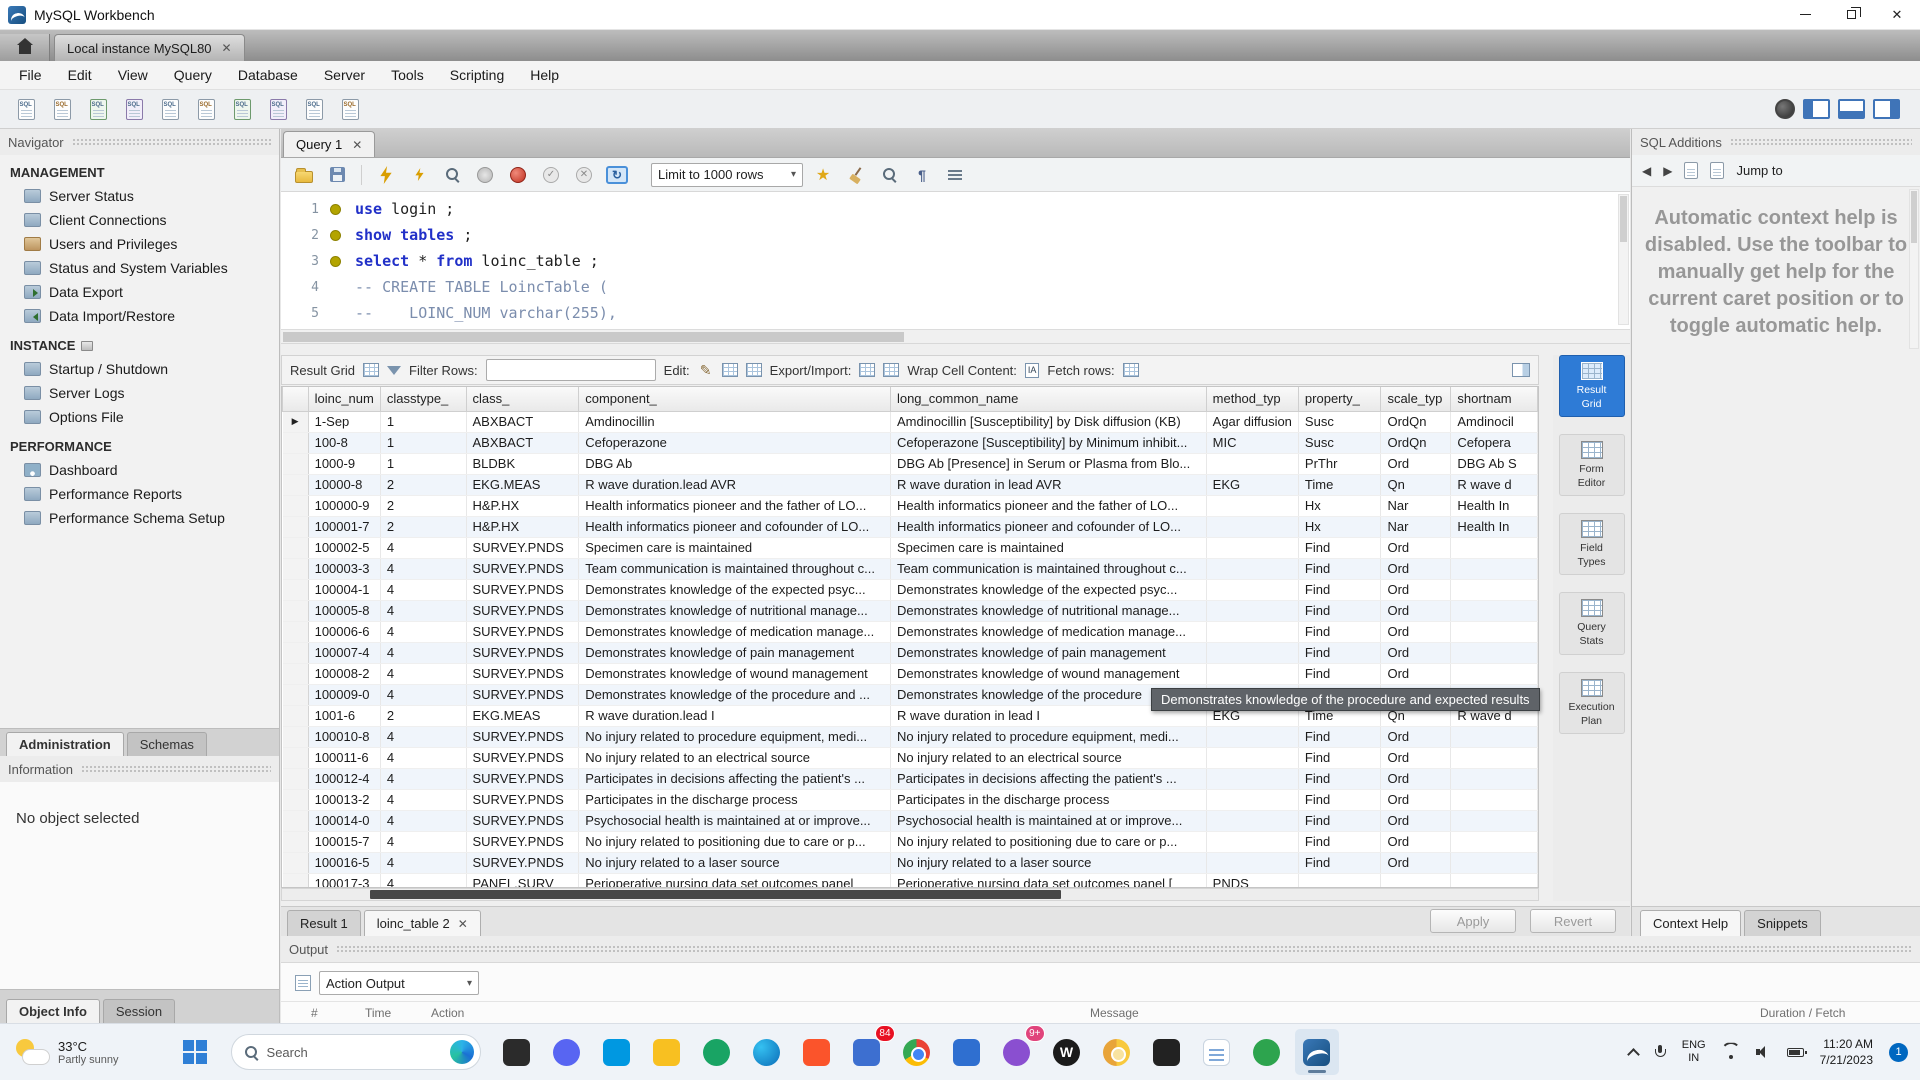 The height and width of the screenshot is (1080, 1920). Describe the element at coordinates (344, 674) in the screenshot. I see `grid-cell: 100008-2` at that location.